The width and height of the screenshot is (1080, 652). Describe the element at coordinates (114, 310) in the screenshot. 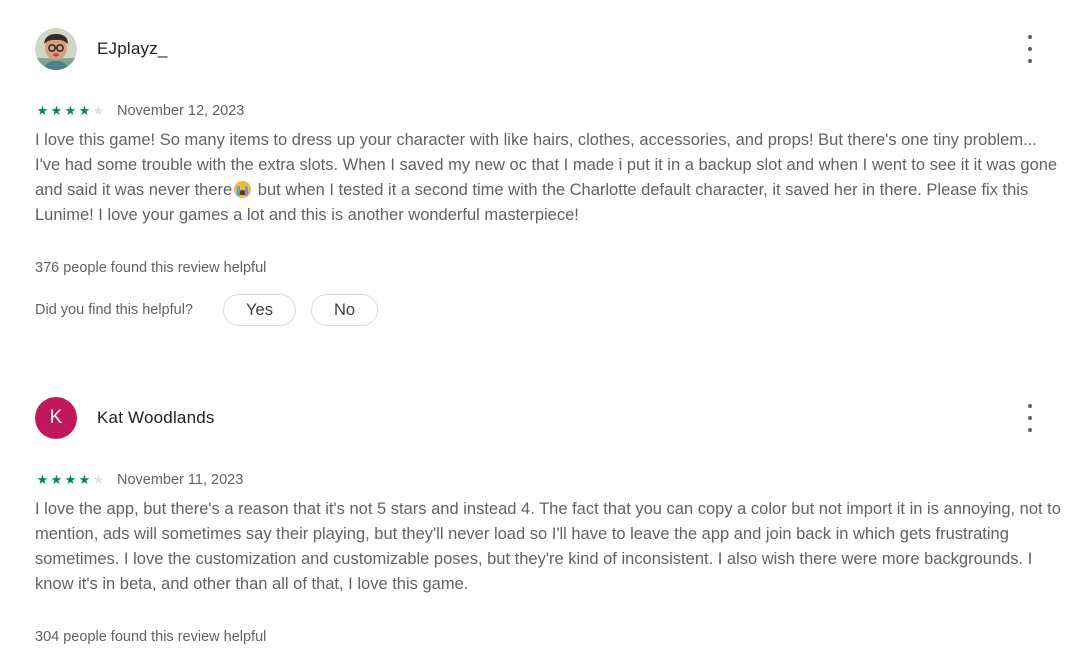

I see `helpful-question: Did you find this helpful?` at that location.